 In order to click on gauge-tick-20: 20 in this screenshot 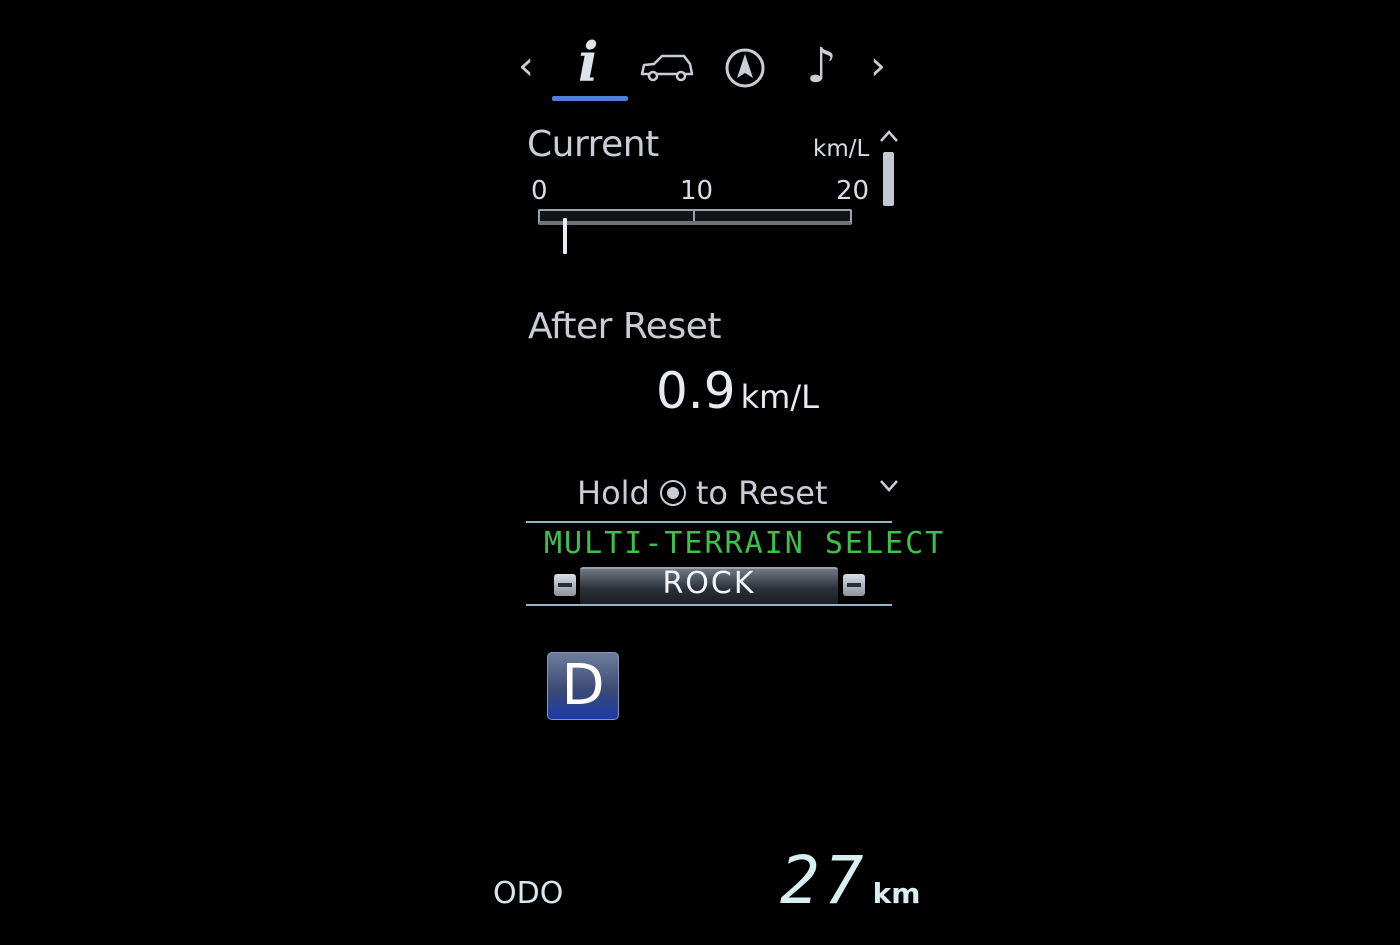, I will do `click(853, 191)`.